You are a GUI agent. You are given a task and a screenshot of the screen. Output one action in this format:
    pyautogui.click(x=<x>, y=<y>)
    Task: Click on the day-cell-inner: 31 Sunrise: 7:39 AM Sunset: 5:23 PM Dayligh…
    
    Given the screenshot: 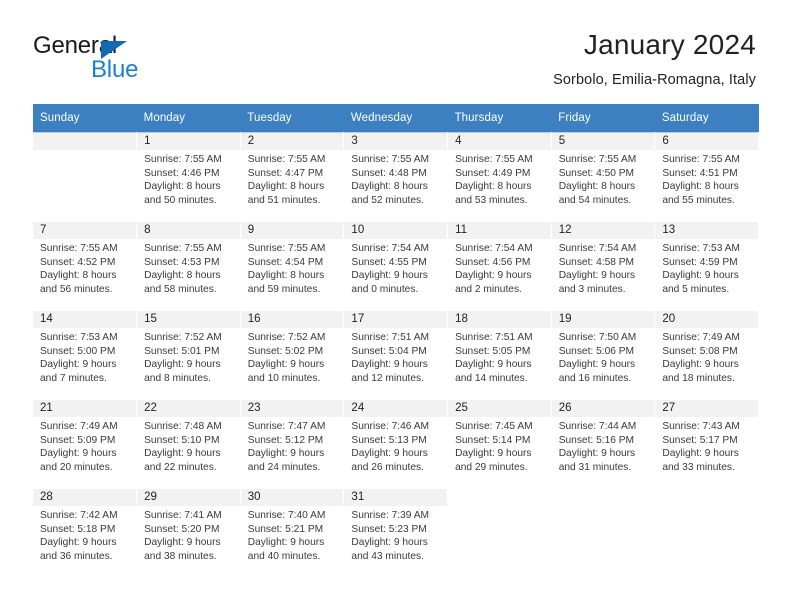 What is the action you would take?
    pyautogui.click(x=396, y=533)
    